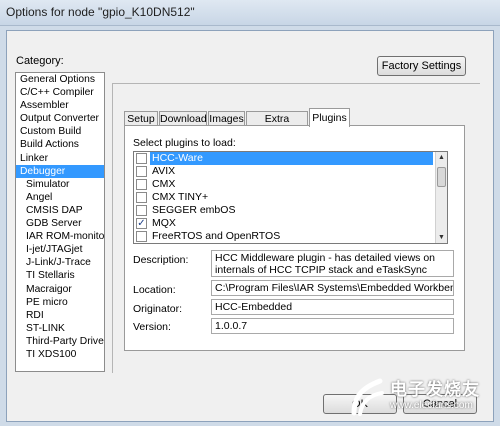 The image size is (500, 426). Describe the element at coordinates (141, 223) in the screenshot. I see `plugin-checkbox: ✓` at that location.